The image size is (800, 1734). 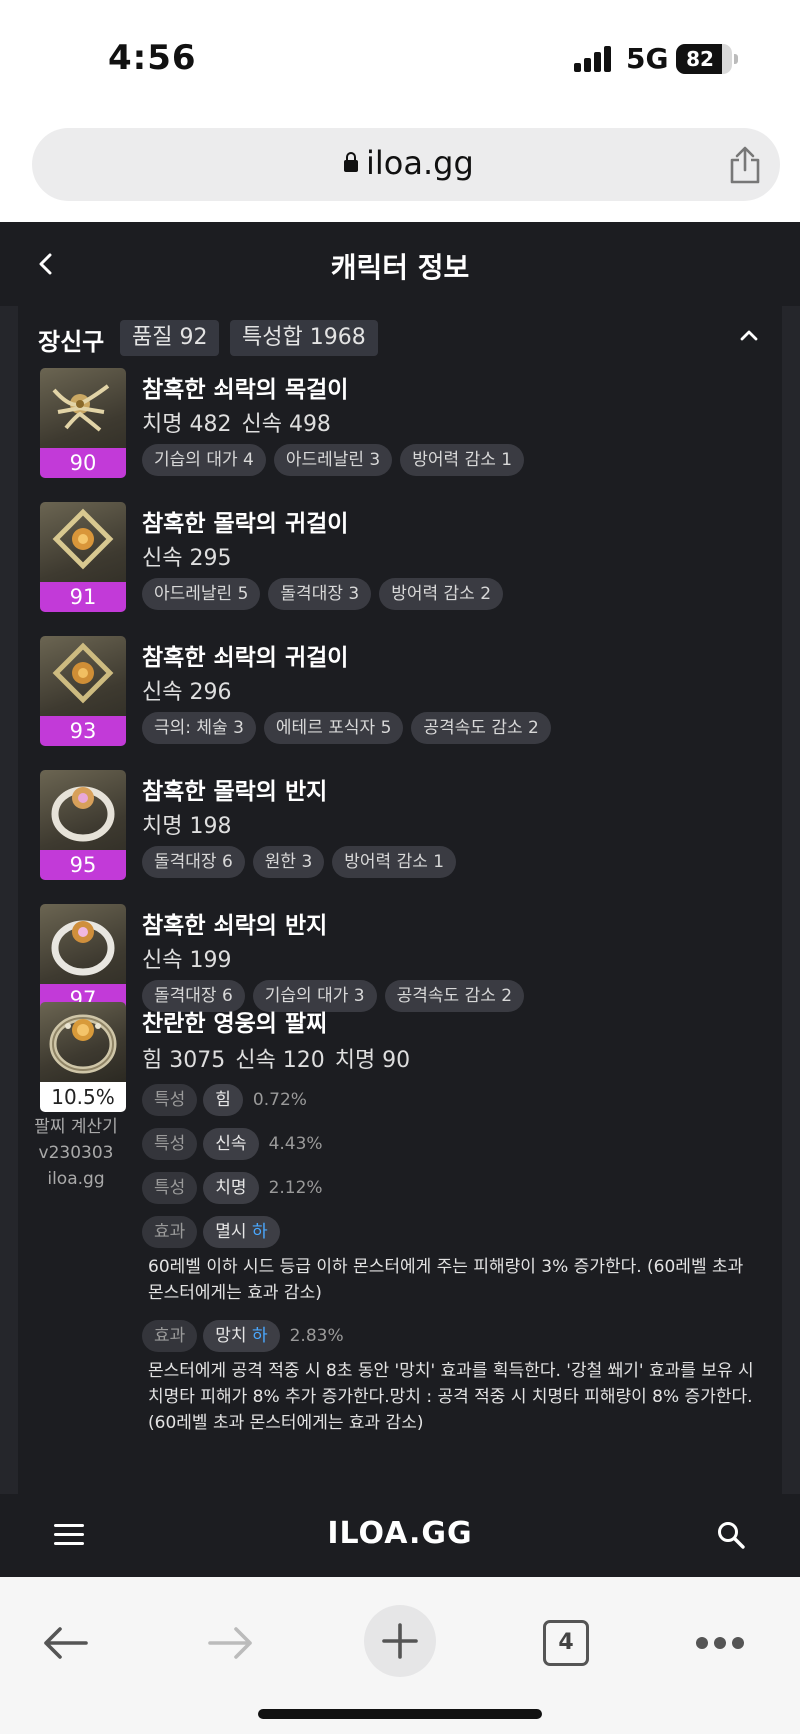 What do you see at coordinates (83, 557) in the screenshot?
I see `accessory-thumbnail: 91` at bounding box center [83, 557].